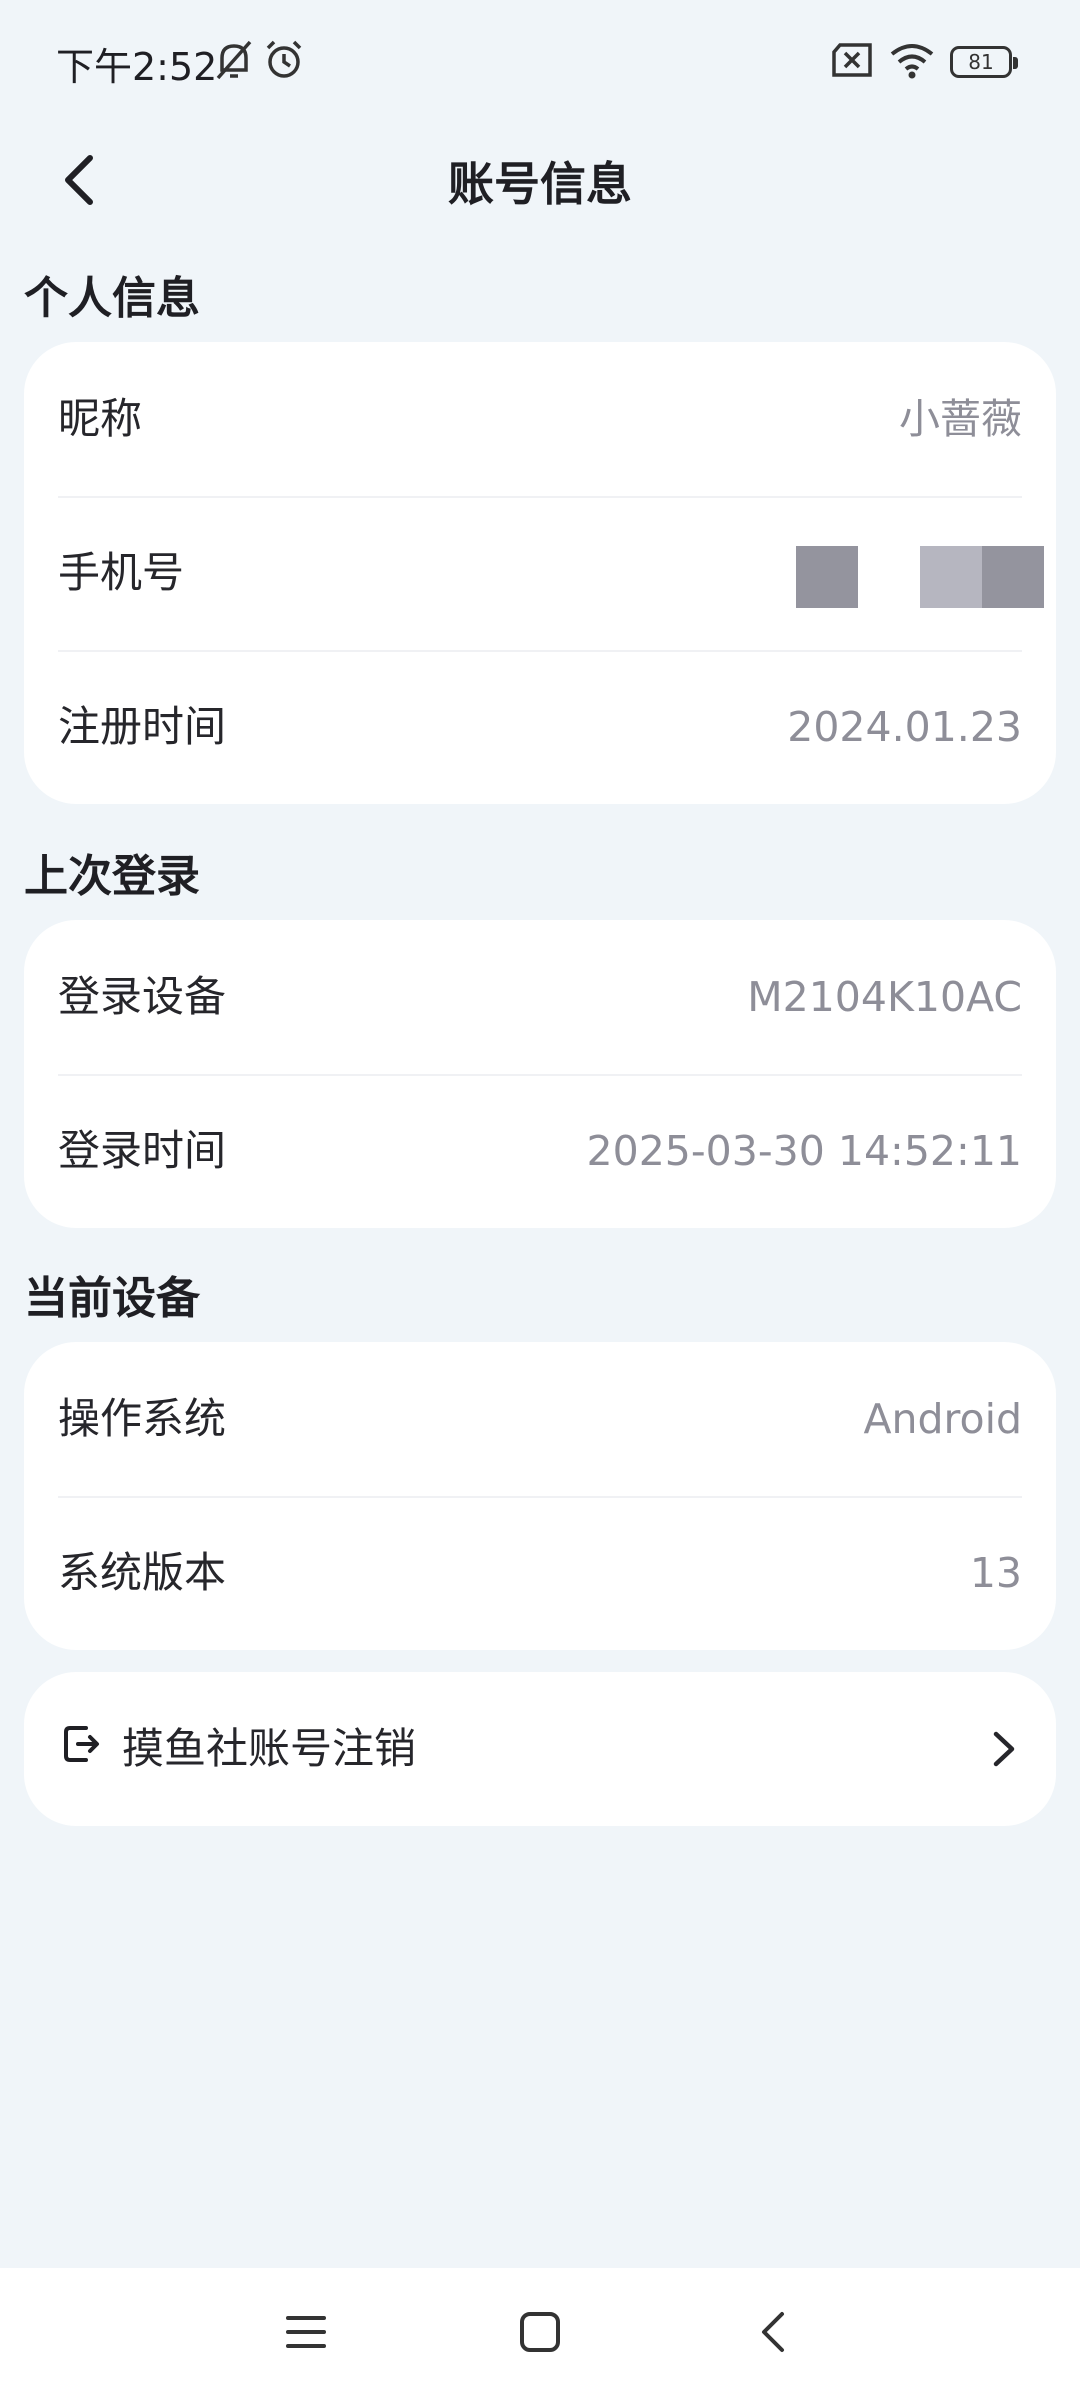 The height and width of the screenshot is (2400, 1080). What do you see at coordinates (112, 876) in the screenshot?
I see `section-title-last-login: 上次登录` at bounding box center [112, 876].